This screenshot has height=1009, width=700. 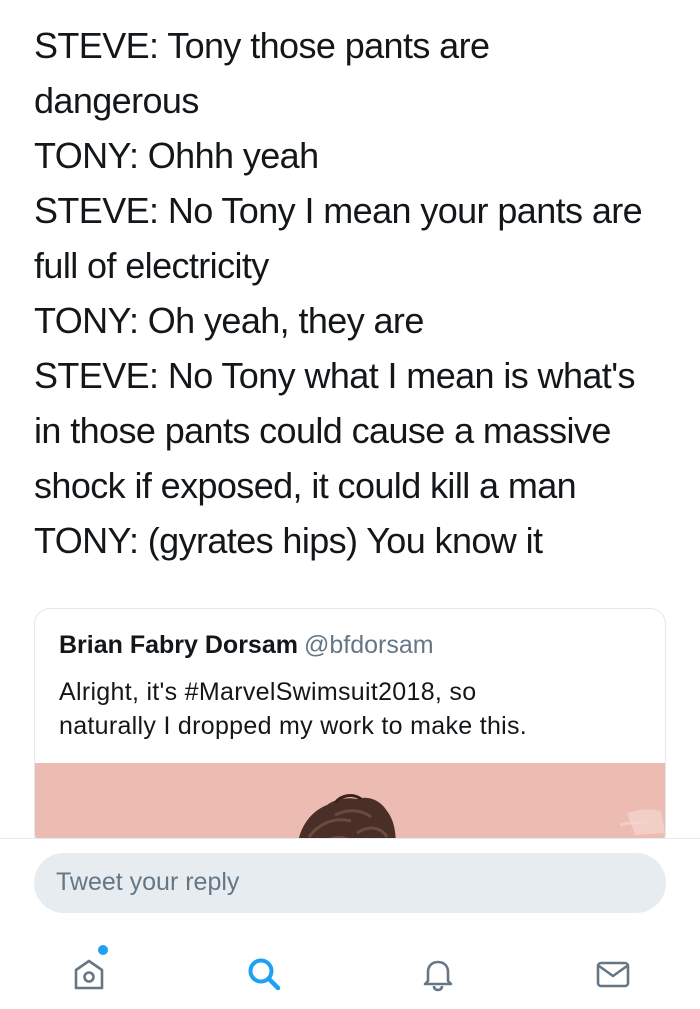 I want to click on tab-bar, so click(x=350, y=974).